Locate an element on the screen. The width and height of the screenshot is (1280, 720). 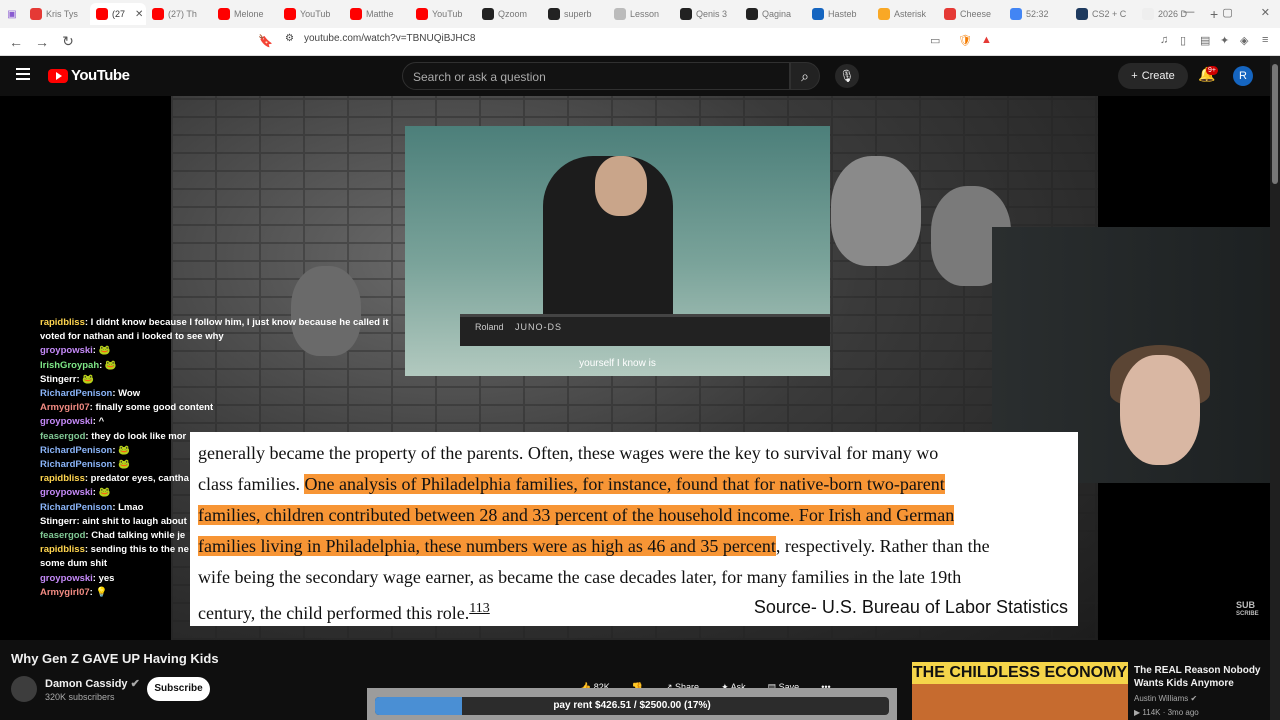
subscribe-watermark: SUB SCRIBE is located at coordinates (1247, 610).